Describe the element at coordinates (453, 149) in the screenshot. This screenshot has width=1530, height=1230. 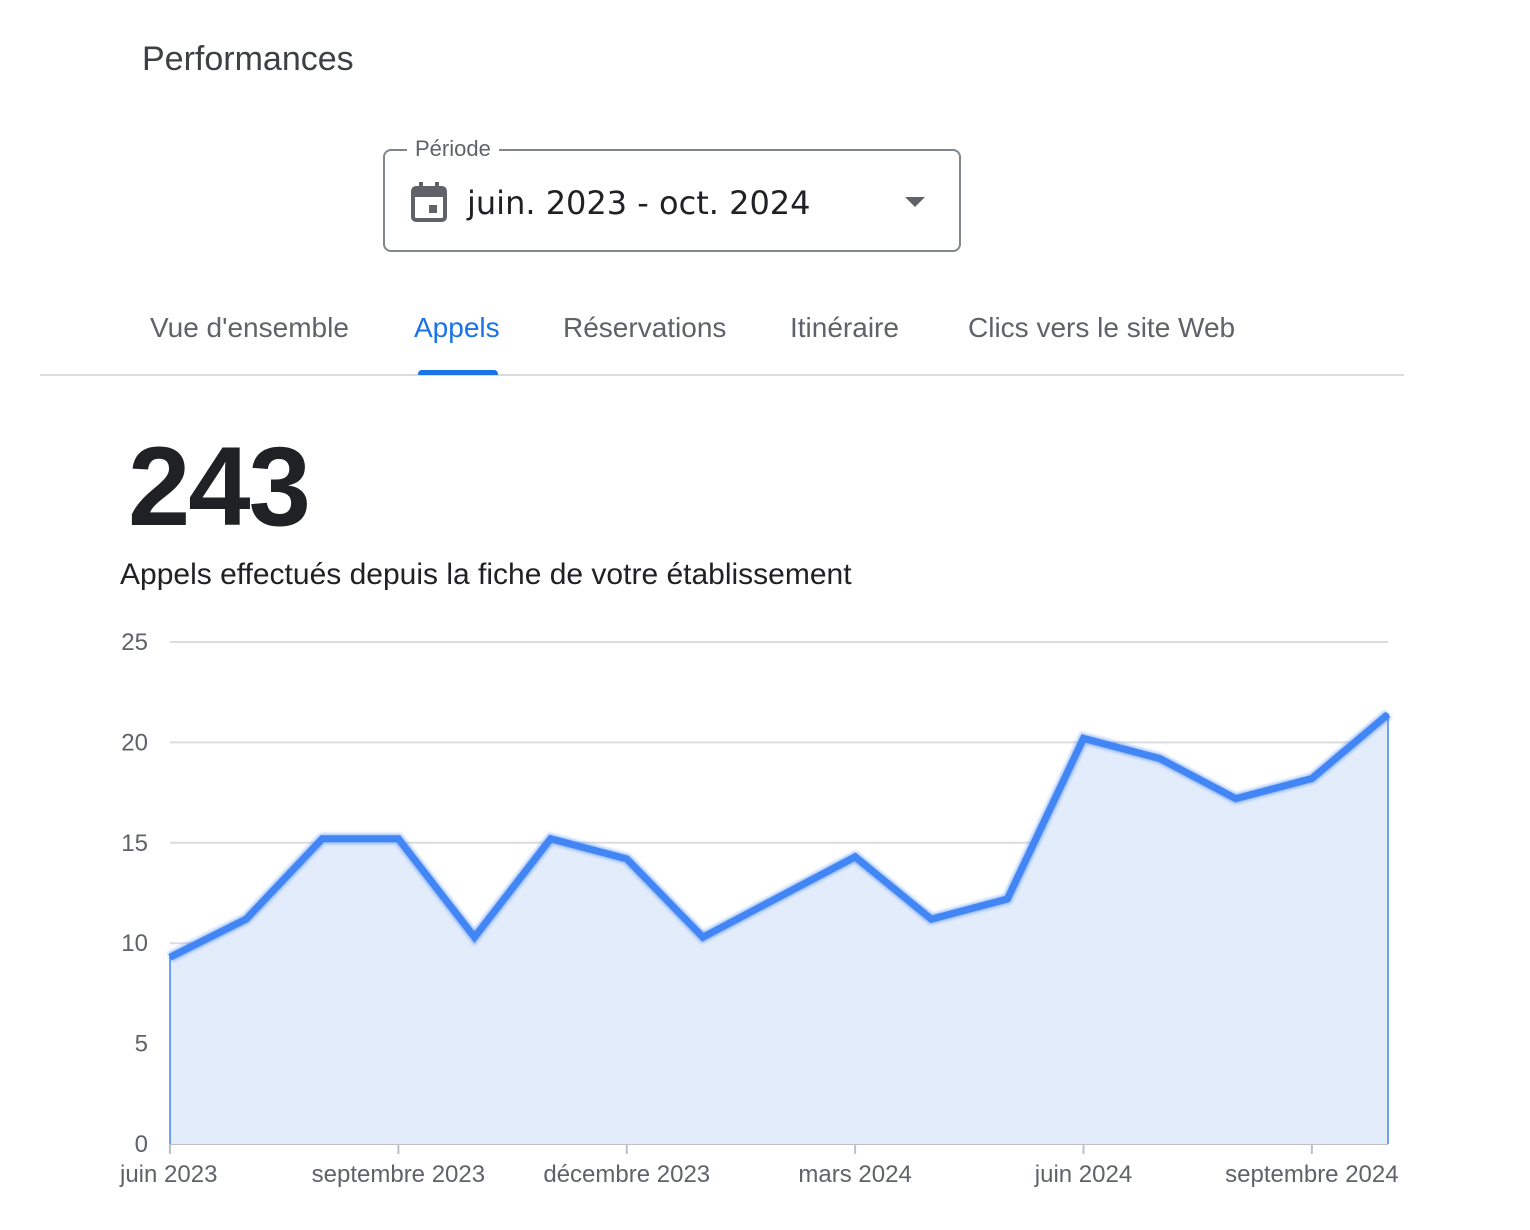
I see `period-label: Période` at that location.